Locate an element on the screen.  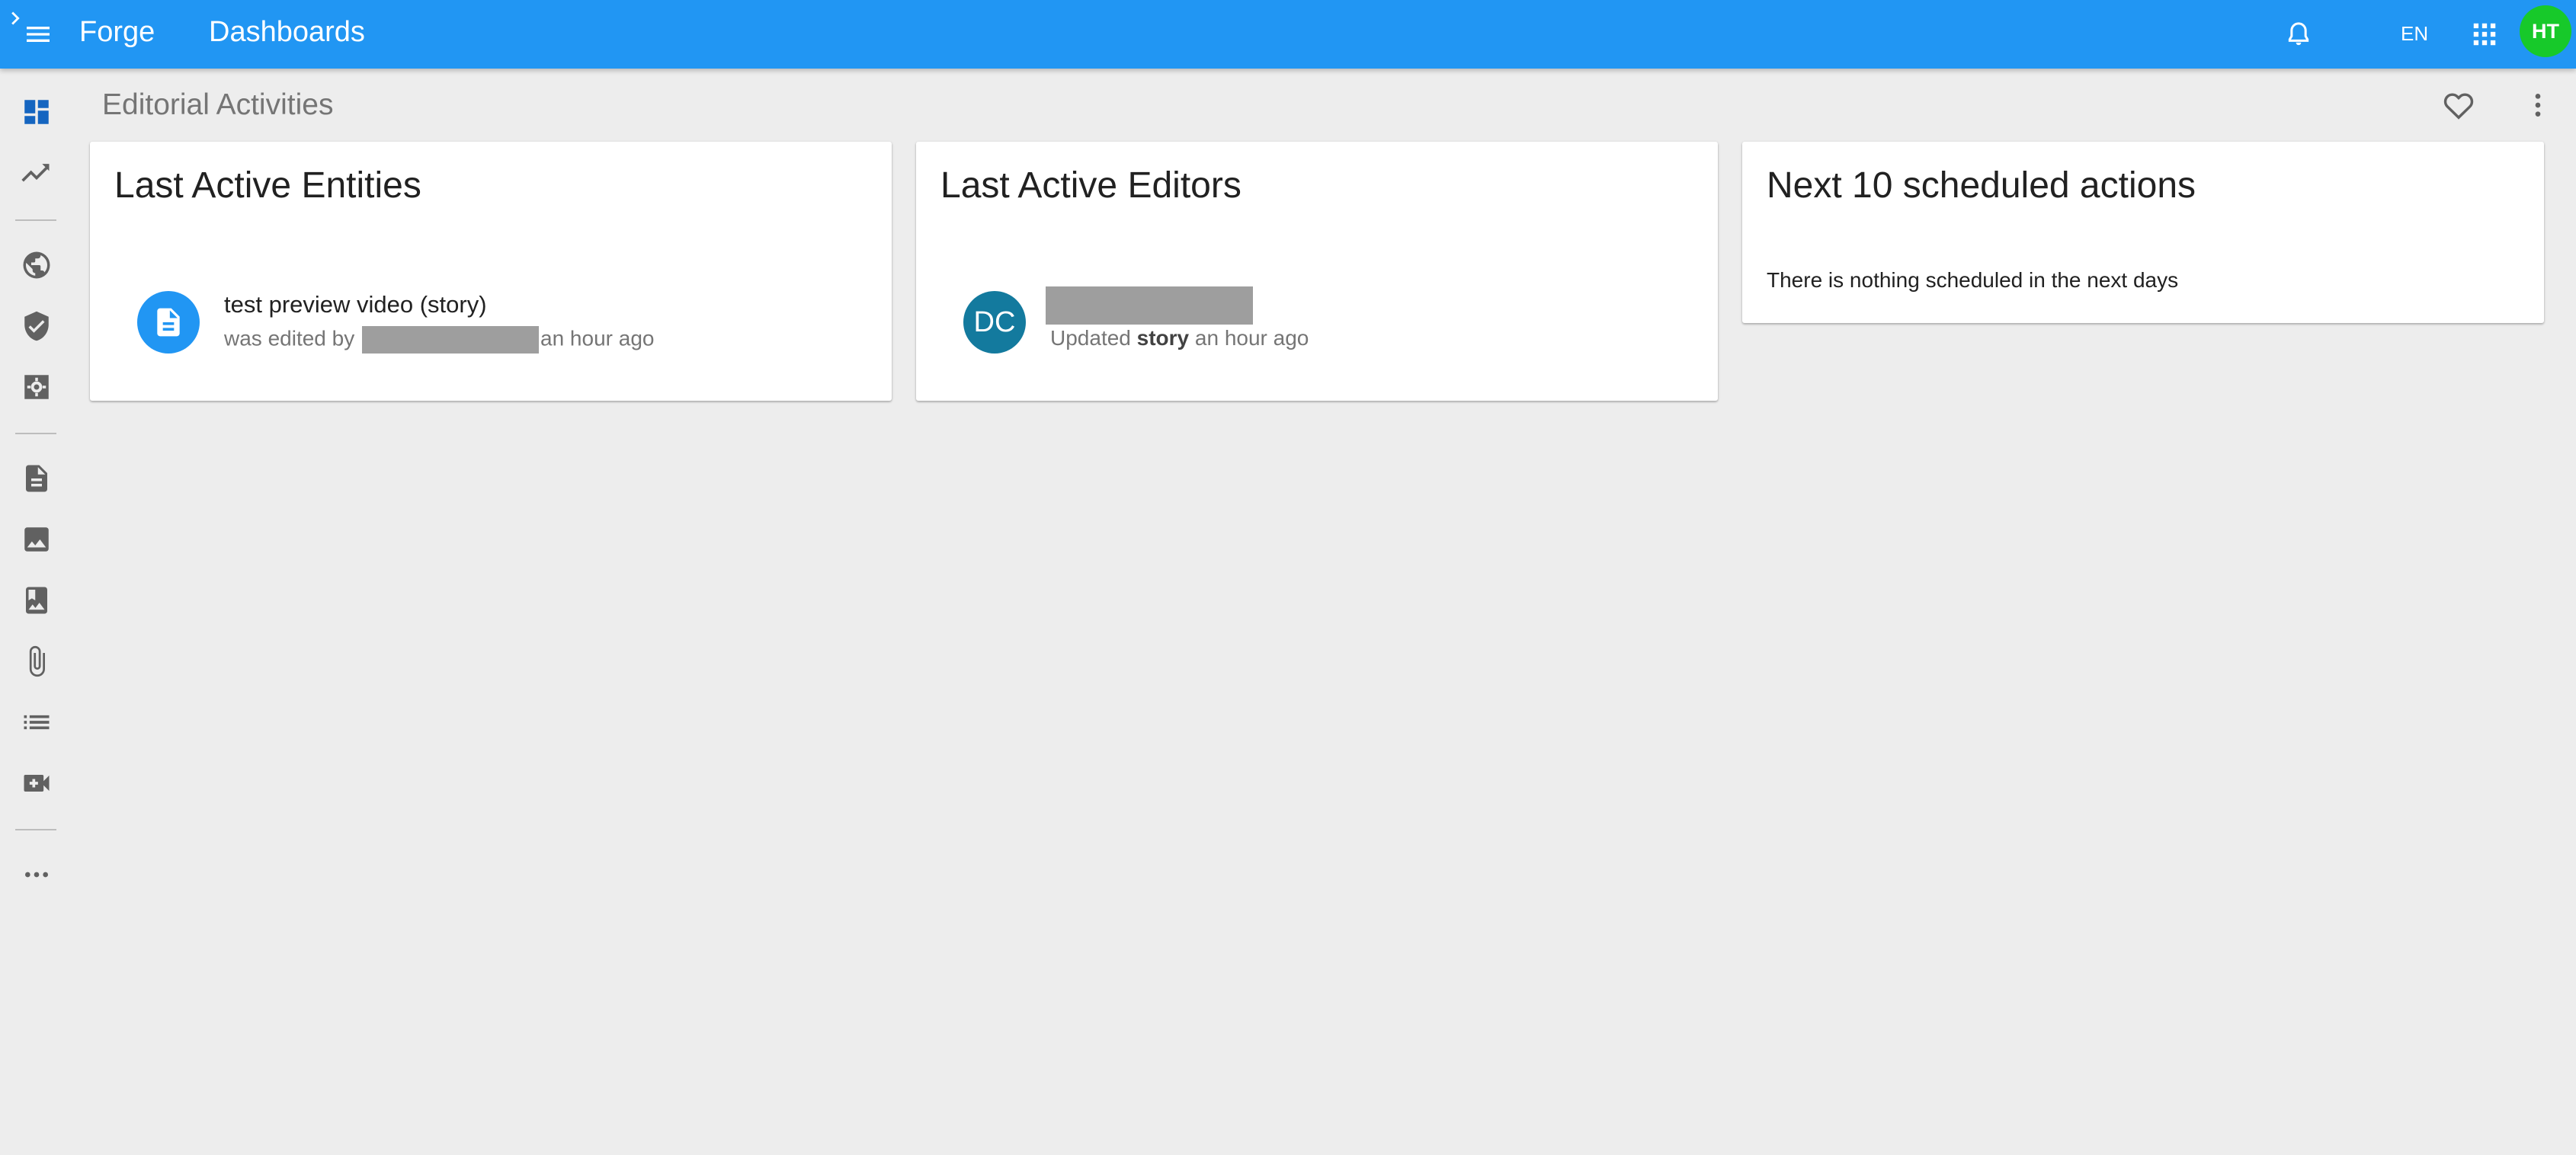
globe-icon is located at coordinates (36, 265).